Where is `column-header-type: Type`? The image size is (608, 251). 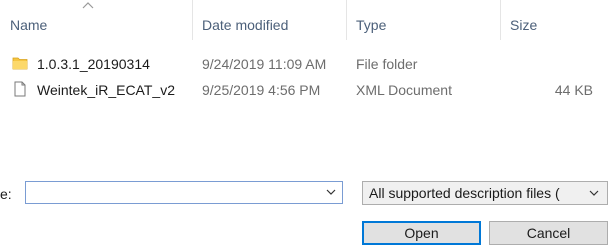
column-header-type: Type is located at coordinates (371, 25).